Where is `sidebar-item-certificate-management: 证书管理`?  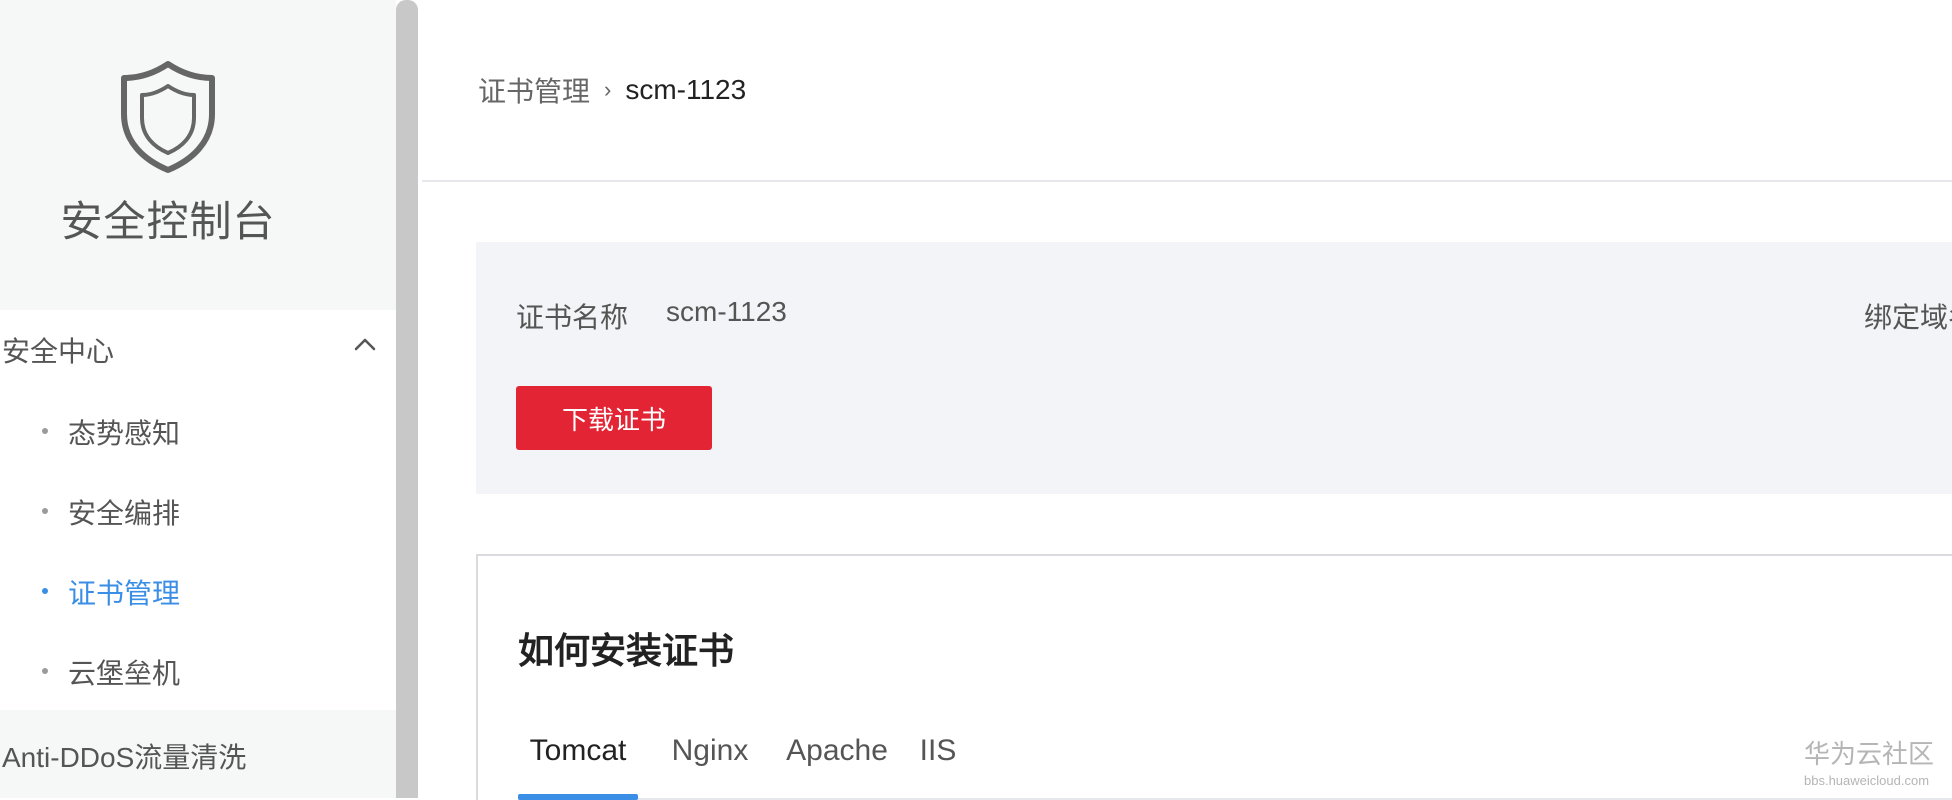 sidebar-item-certificate-management: 证书管理 is located at coordinates (198, 590).